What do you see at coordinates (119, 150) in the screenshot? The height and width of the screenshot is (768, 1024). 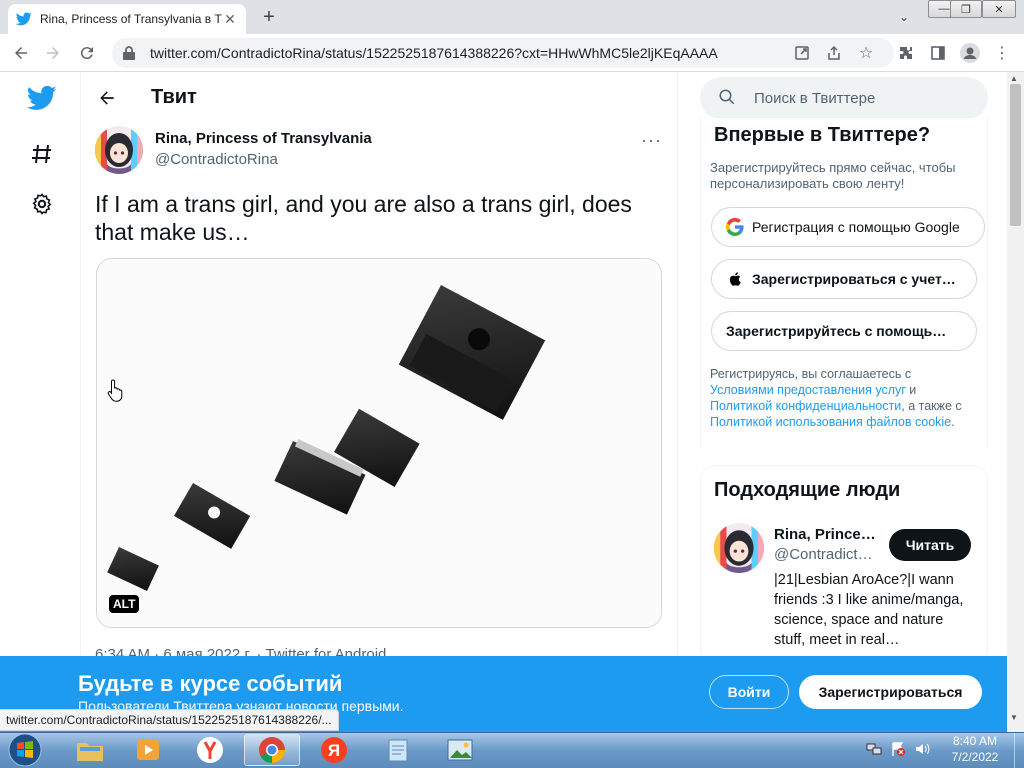 I see `author-avatar` at bounding box center [119, 150].